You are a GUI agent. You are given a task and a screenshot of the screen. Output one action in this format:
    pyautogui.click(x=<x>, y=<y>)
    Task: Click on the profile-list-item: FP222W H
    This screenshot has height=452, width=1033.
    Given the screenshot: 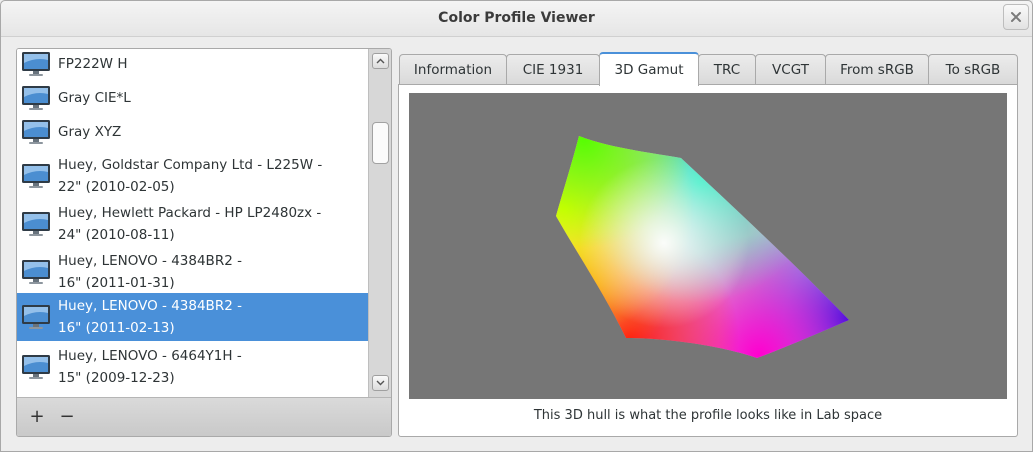 What is the action you would take?
    pyautogui.click(x=192, y=64)
    